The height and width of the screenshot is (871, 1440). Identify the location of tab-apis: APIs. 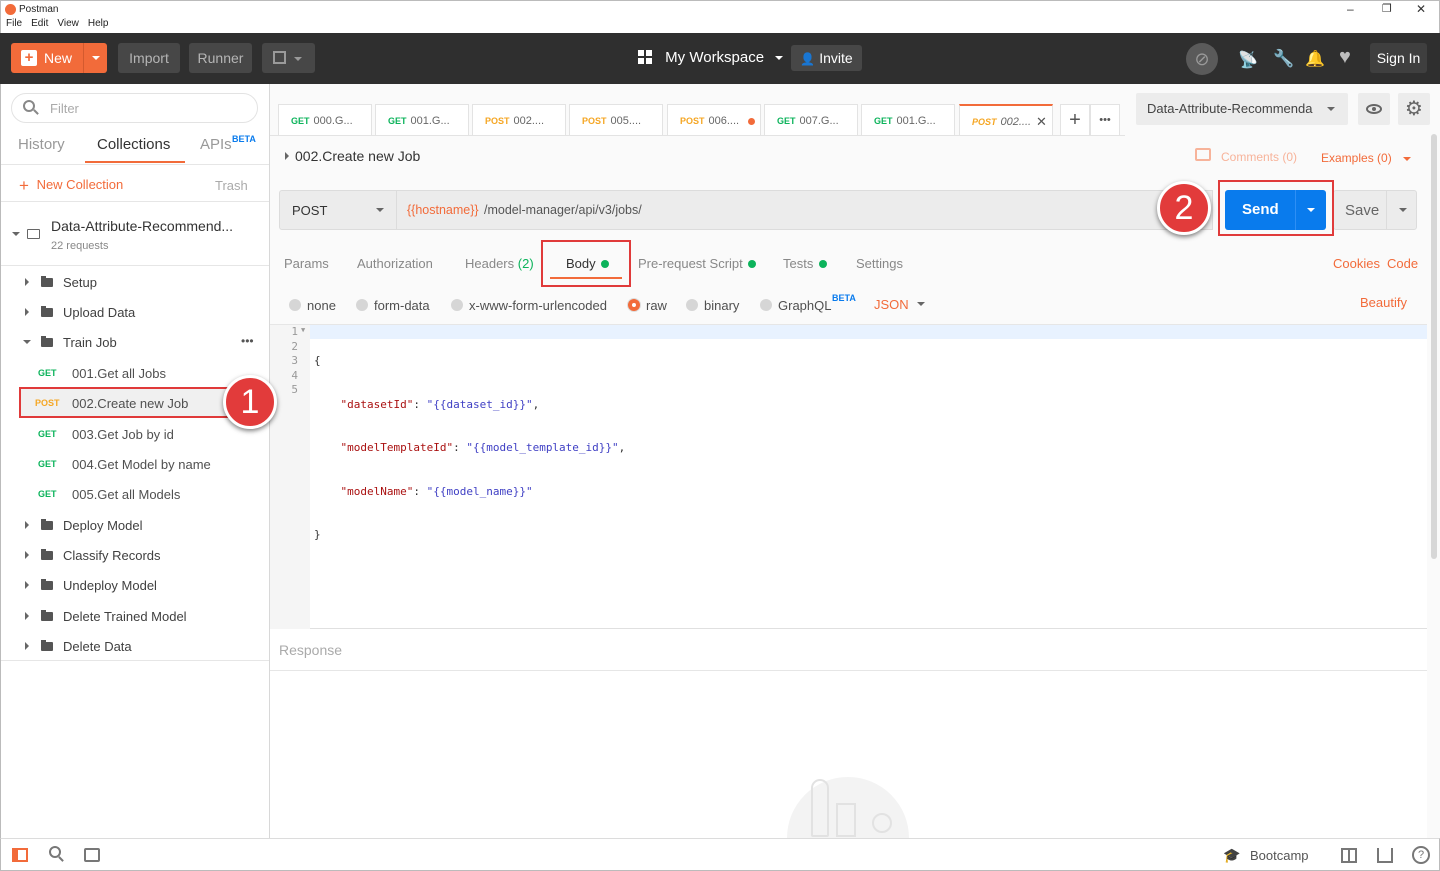
(216, 144).